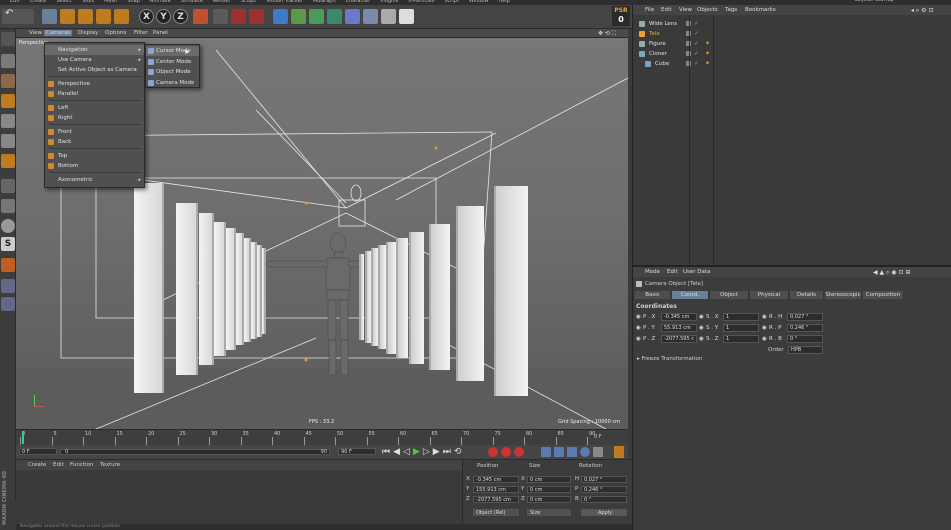 The height and width of the screenshot is (530, 951). I want to click on object-row: Wide Lens ✓, so click(792, 24).